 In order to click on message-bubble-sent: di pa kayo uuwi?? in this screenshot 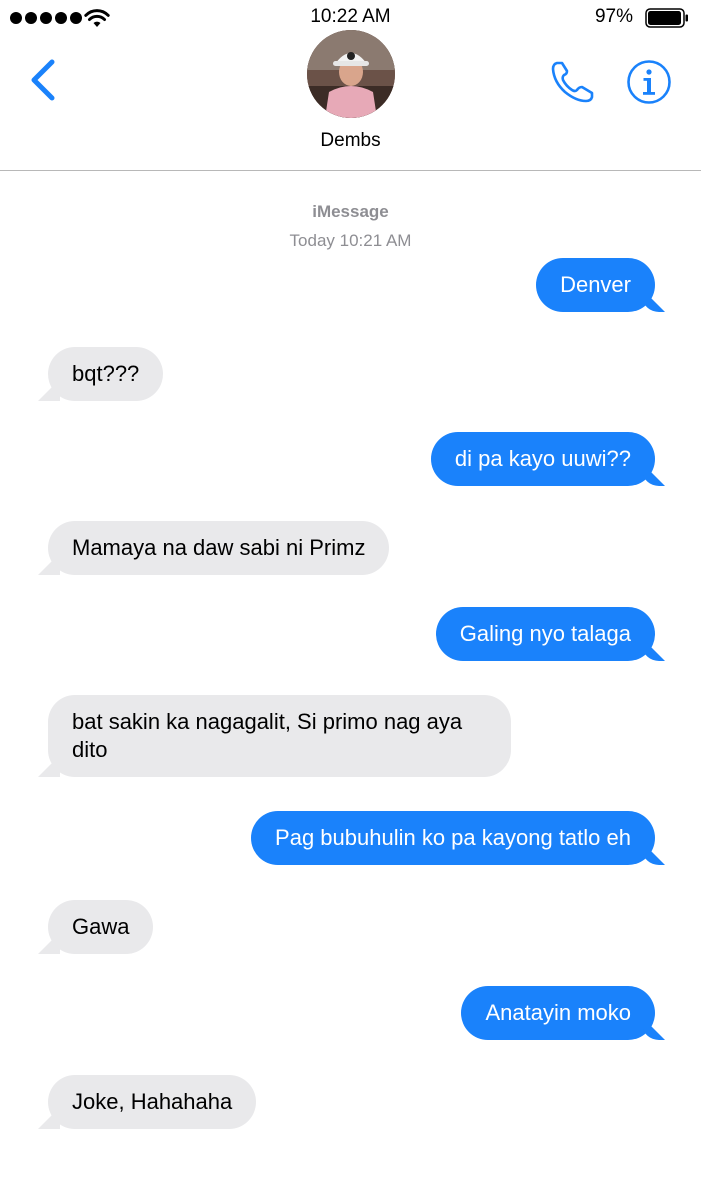, I will do `click(542, 459)`.